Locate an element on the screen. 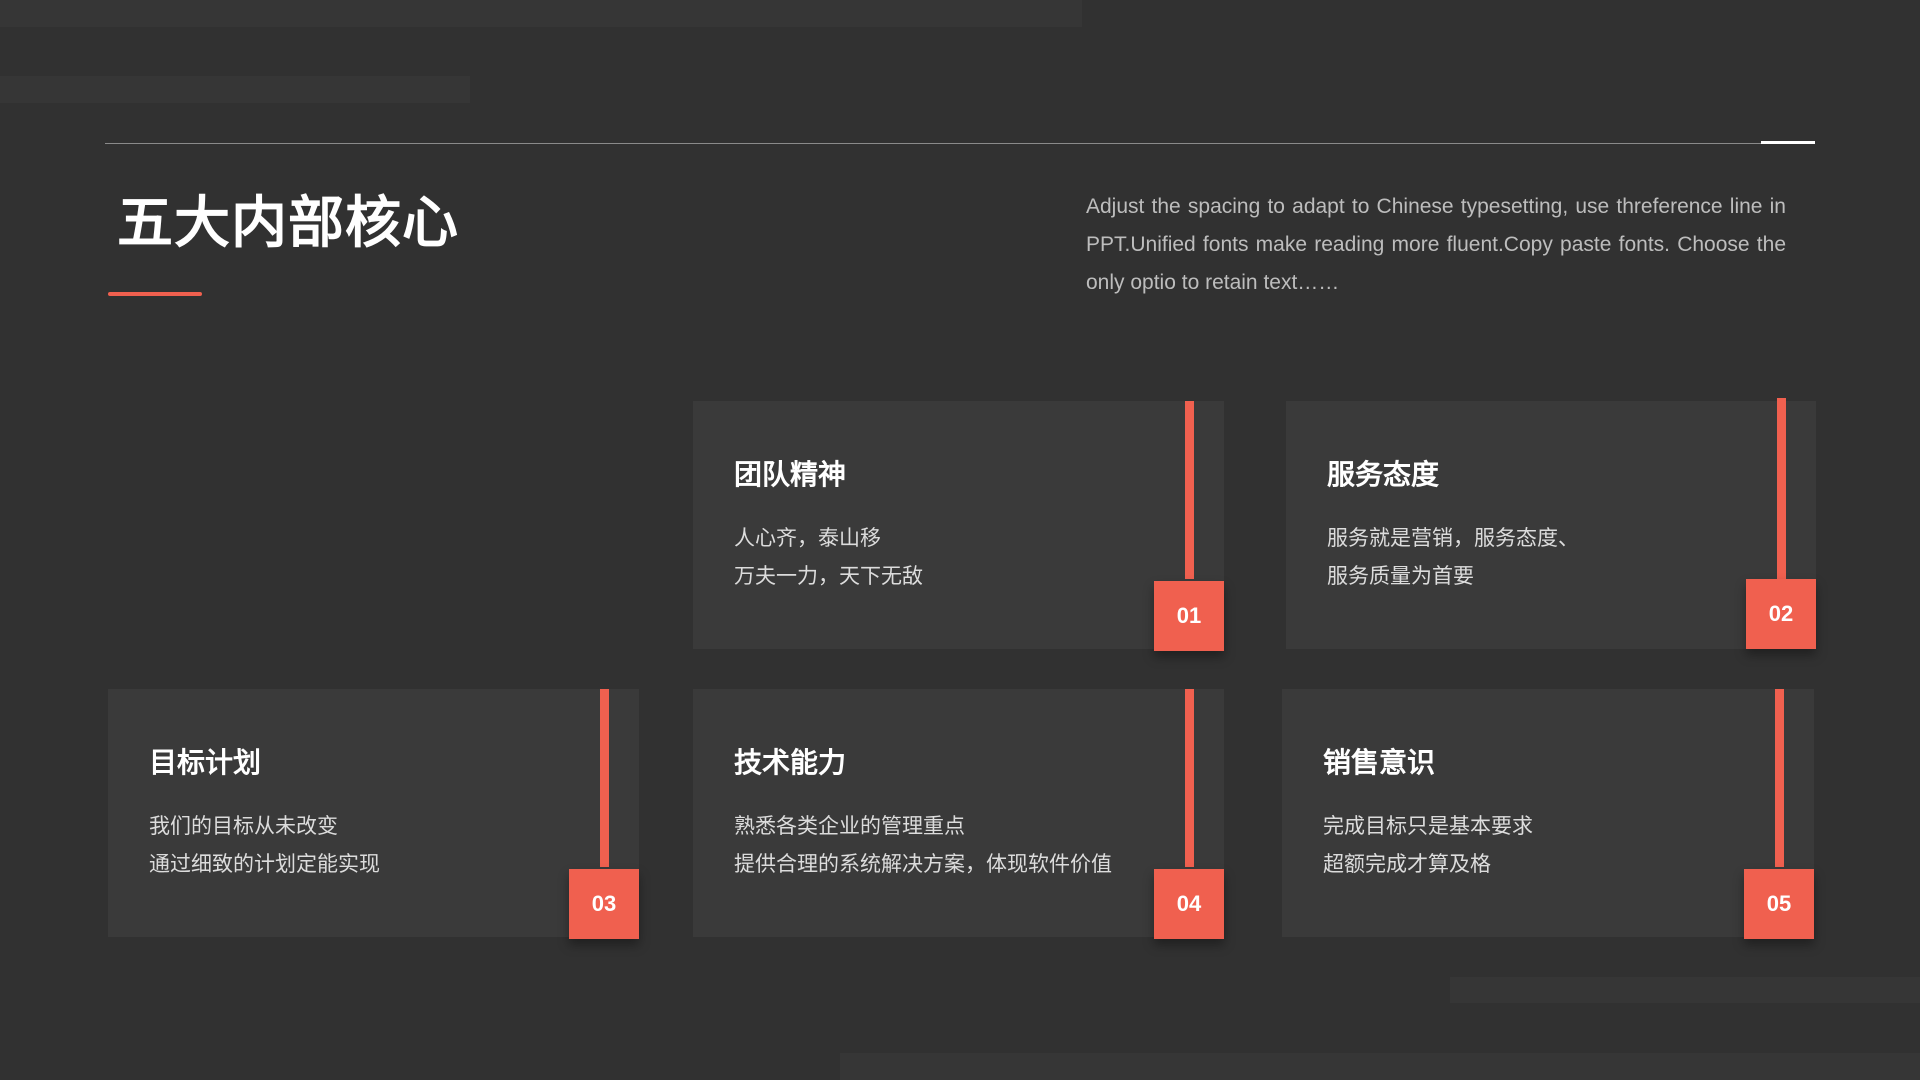 The image size is (1920, 1080). card-text-line: 提供合理的系统解决方案，体现软件价值 is located at coordinates (923, 864).